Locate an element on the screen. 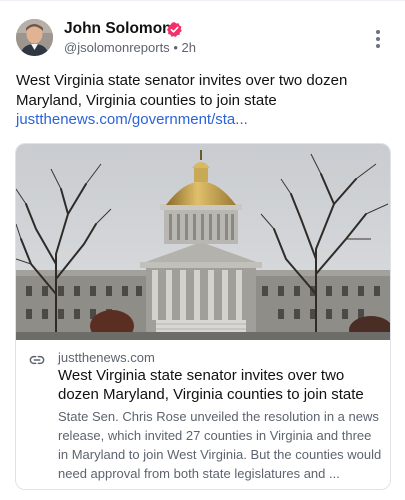  avatar is located at coordinates (34, 37).